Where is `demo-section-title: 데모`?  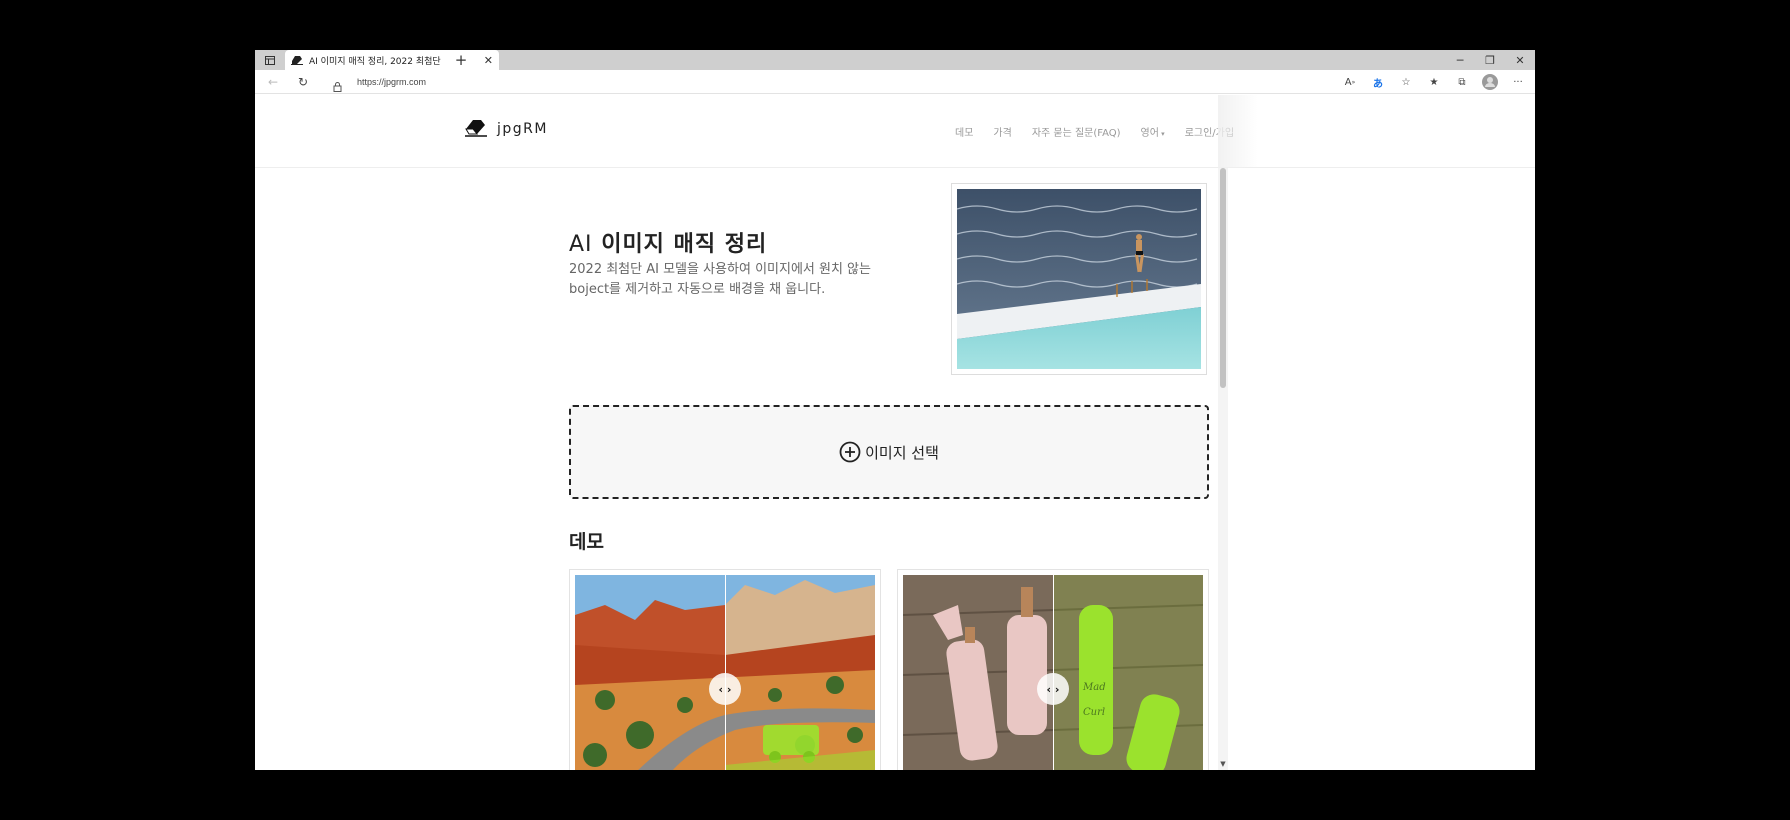
demo-section-title: 데모 is located at coordinates (586, 542).